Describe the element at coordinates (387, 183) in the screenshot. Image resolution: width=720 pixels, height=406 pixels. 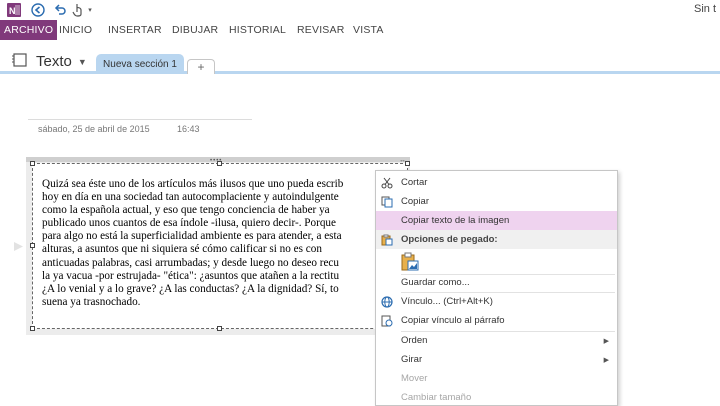
I see `scissors-icon` at that location.